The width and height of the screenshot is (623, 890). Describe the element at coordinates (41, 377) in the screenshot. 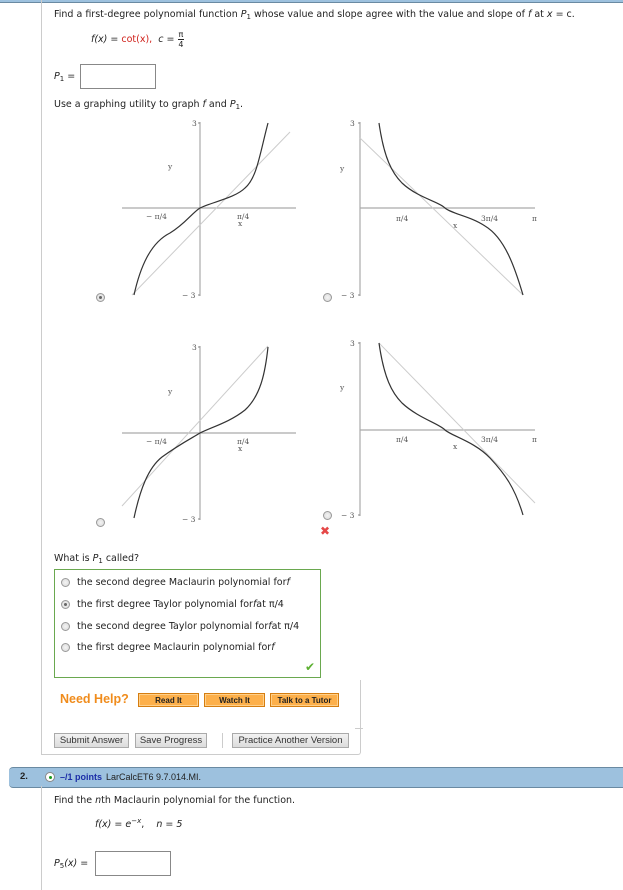

I see `question1-left-border` at that location.